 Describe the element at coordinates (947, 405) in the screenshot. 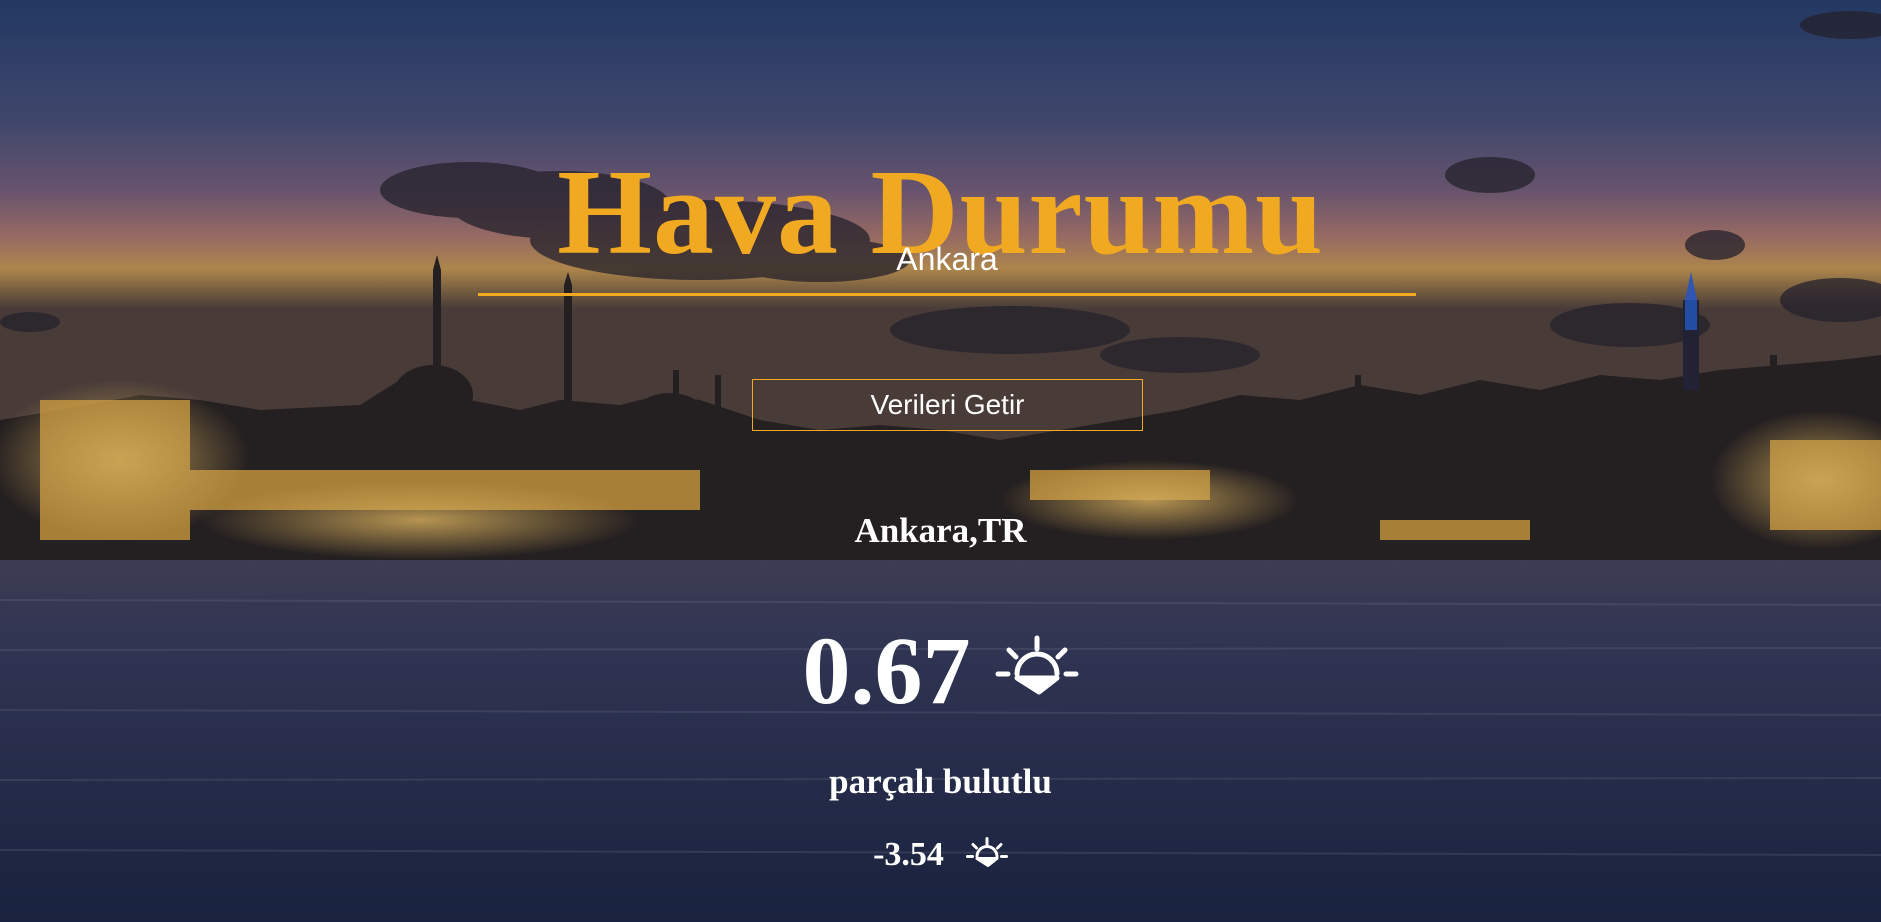

I see `fetch-data-button: Verileri Getir` at that location.